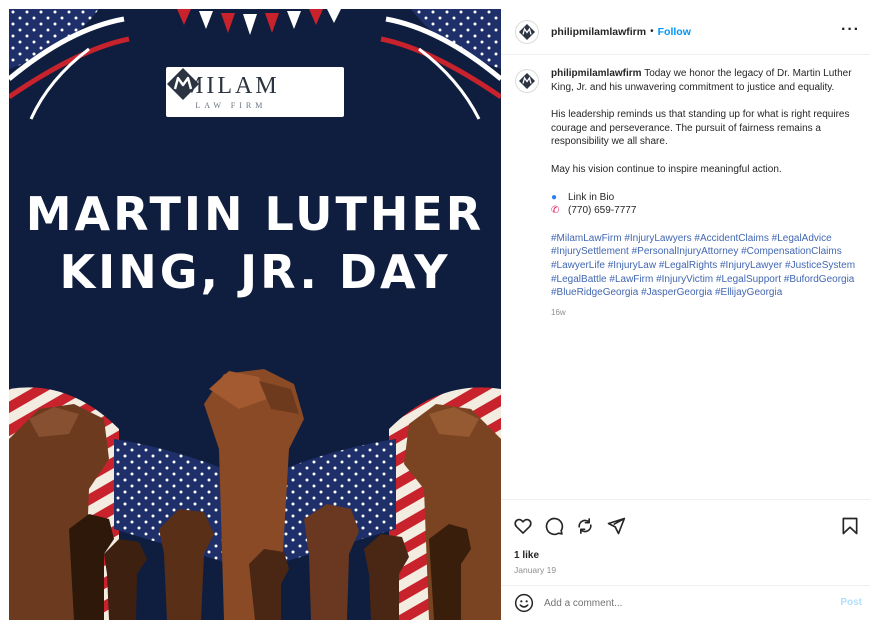  What do you see at coordinates (674, 32) in the screenshot?
I see `follow-button: Follow` at bounding box center [674, 32].